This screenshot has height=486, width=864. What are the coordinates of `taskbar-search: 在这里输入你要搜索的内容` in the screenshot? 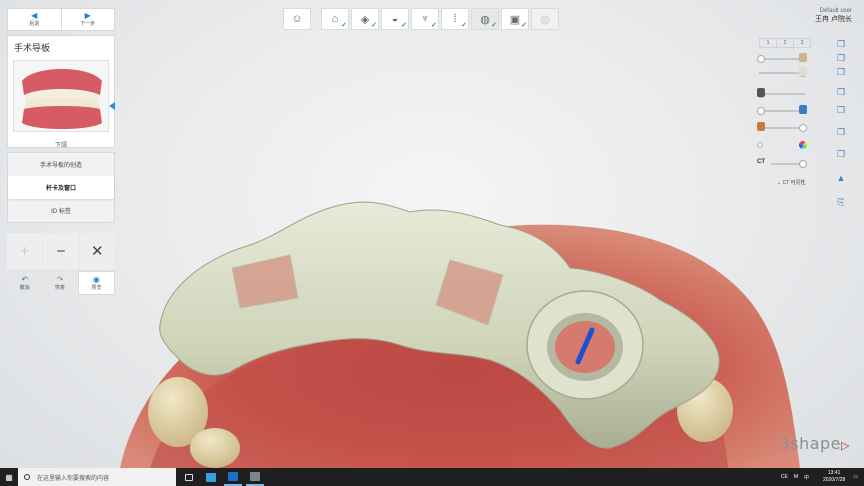 It's located at (97, 477).